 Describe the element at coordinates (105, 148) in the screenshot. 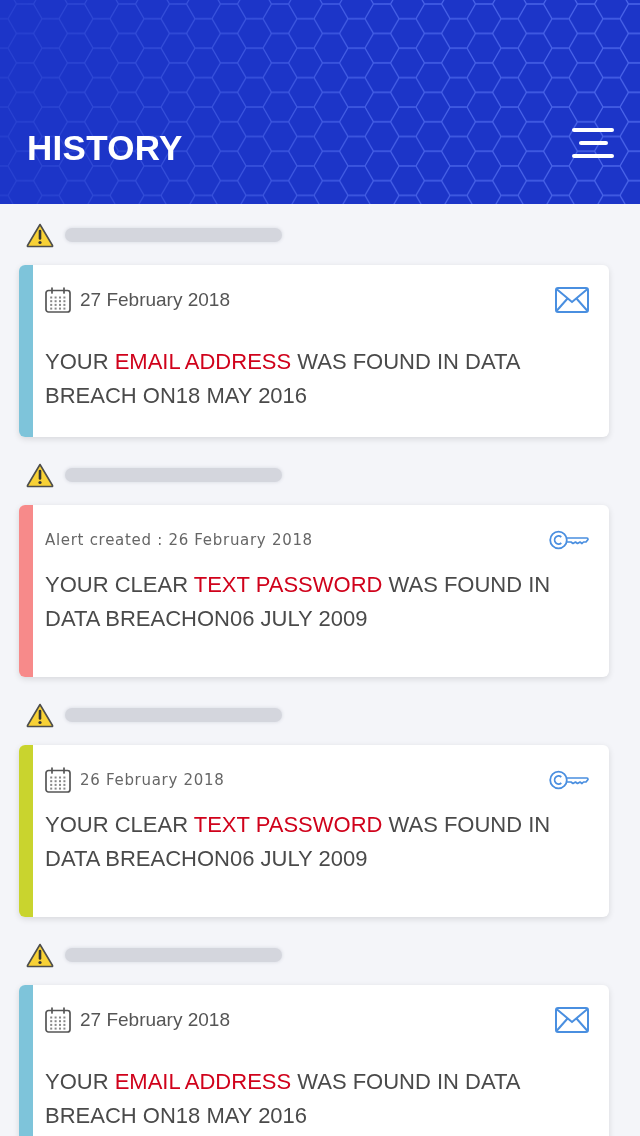

I see `page-title: HISTORY` at that location.